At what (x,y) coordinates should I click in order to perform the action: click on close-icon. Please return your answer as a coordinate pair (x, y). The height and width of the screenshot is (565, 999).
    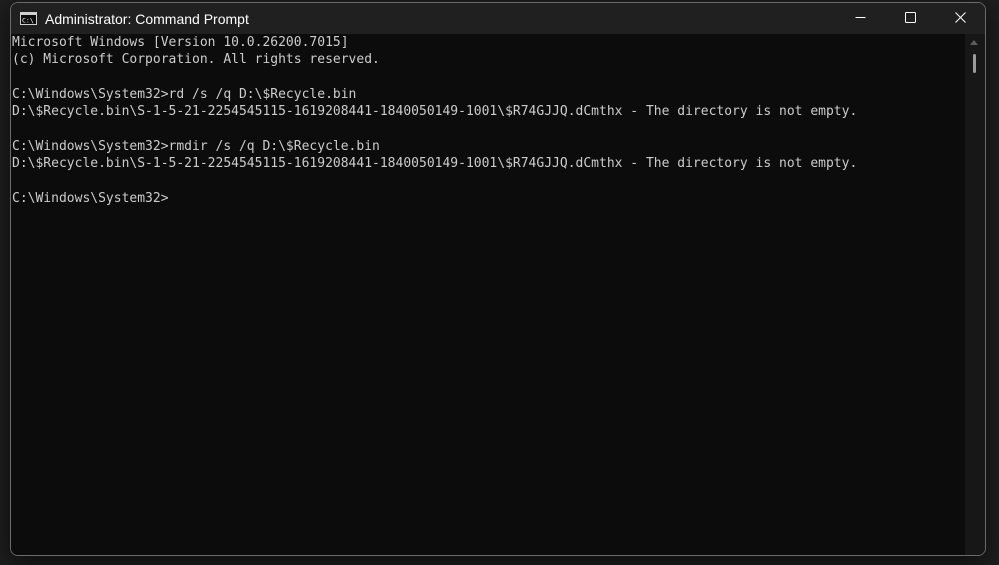
    Looking at the image, I should click on (960, 19).